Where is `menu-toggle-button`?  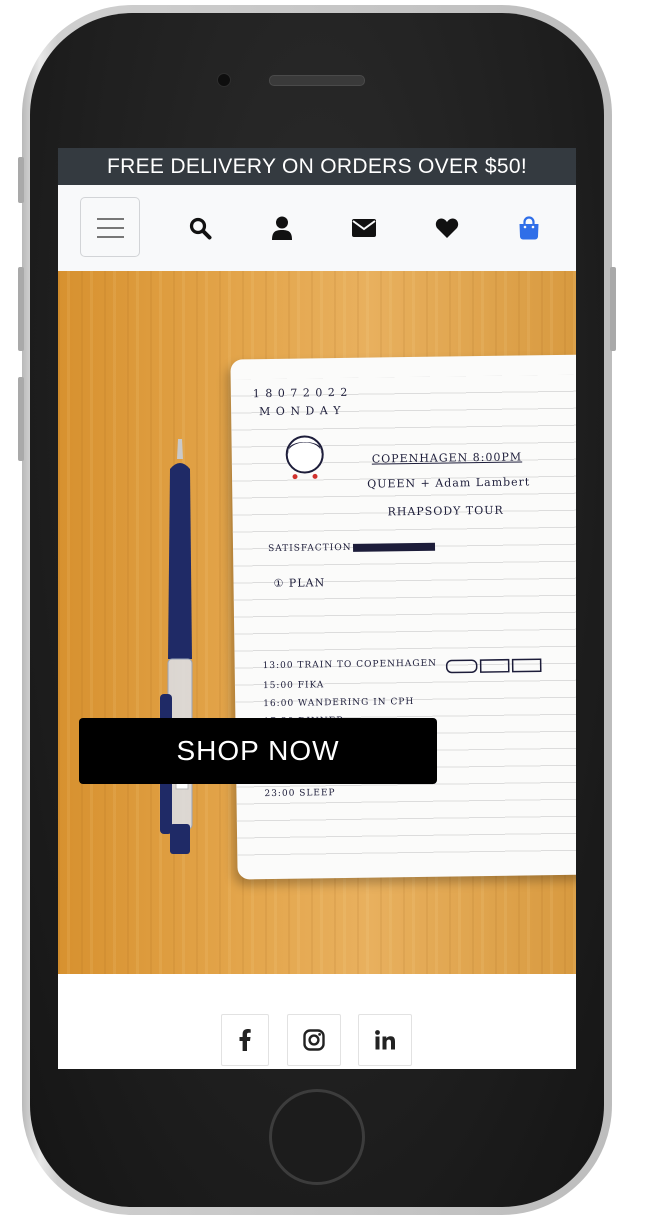
menu-toggle-button is located at coordinates (110, 227).